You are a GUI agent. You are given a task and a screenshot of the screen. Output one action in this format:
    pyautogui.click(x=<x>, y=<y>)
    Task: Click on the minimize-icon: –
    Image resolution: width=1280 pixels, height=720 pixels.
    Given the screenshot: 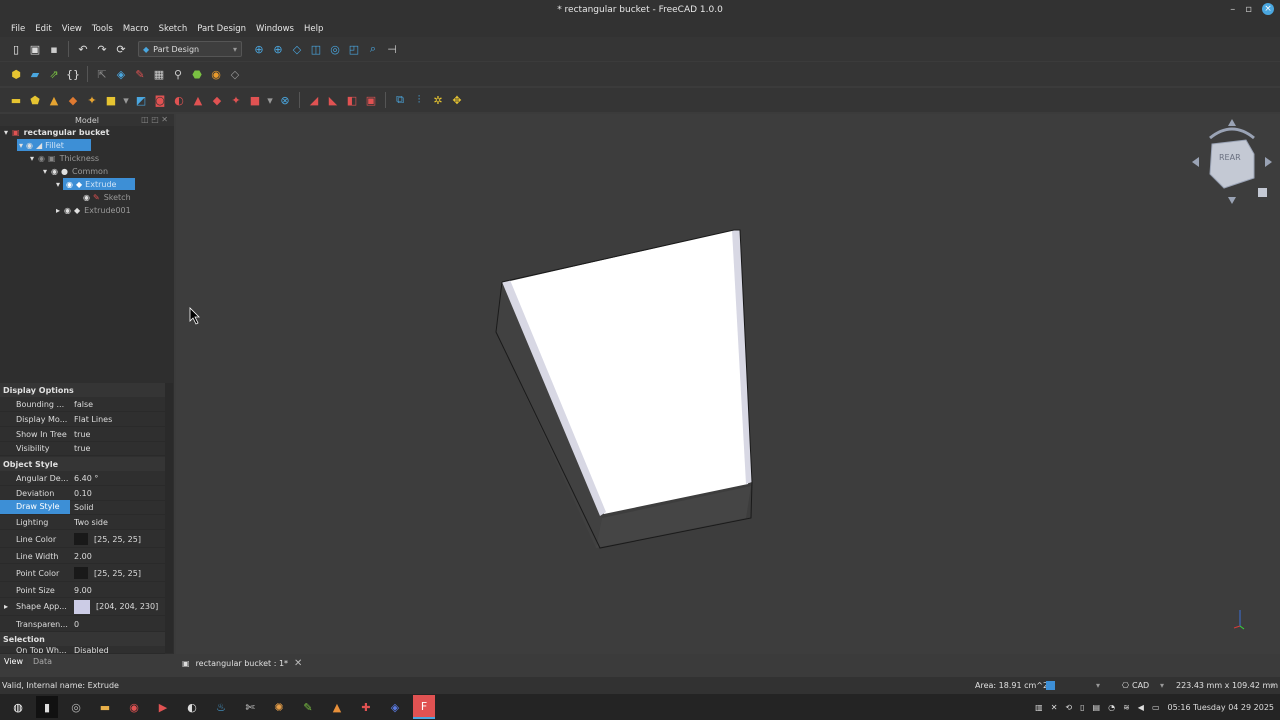 What is the action you would take?
    pyautogui.click(x=1232, y=9)
    